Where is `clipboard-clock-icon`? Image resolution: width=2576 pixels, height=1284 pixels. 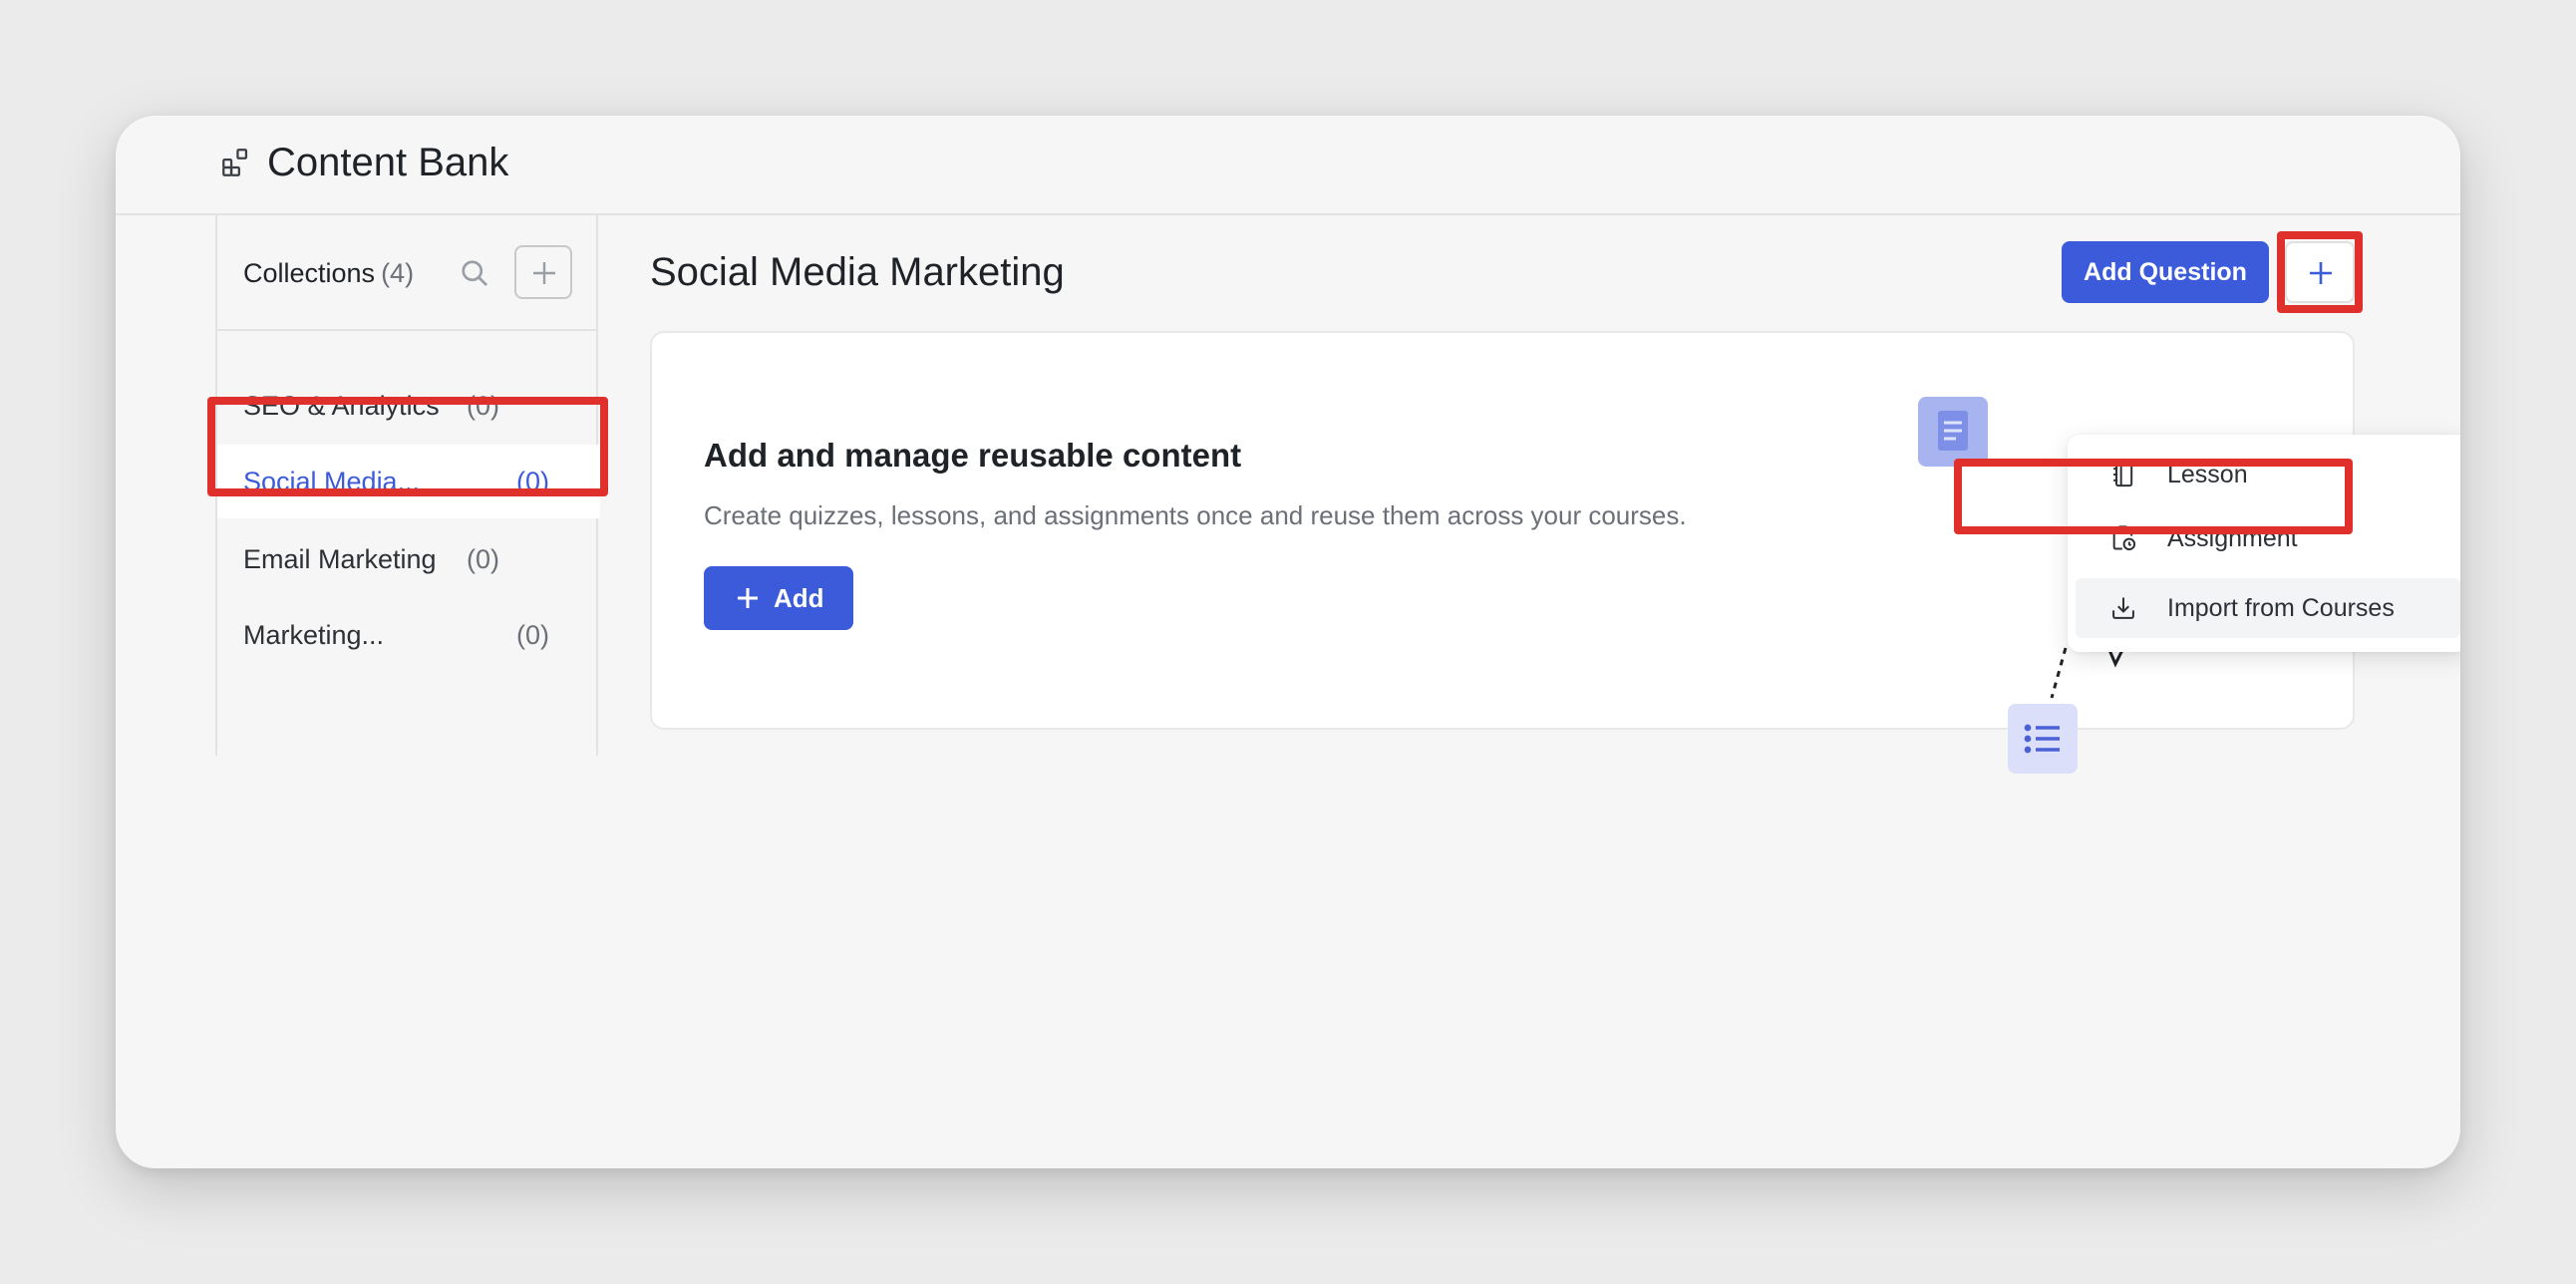
clipboard-clock-icon is located at coordinates (2124, 538).